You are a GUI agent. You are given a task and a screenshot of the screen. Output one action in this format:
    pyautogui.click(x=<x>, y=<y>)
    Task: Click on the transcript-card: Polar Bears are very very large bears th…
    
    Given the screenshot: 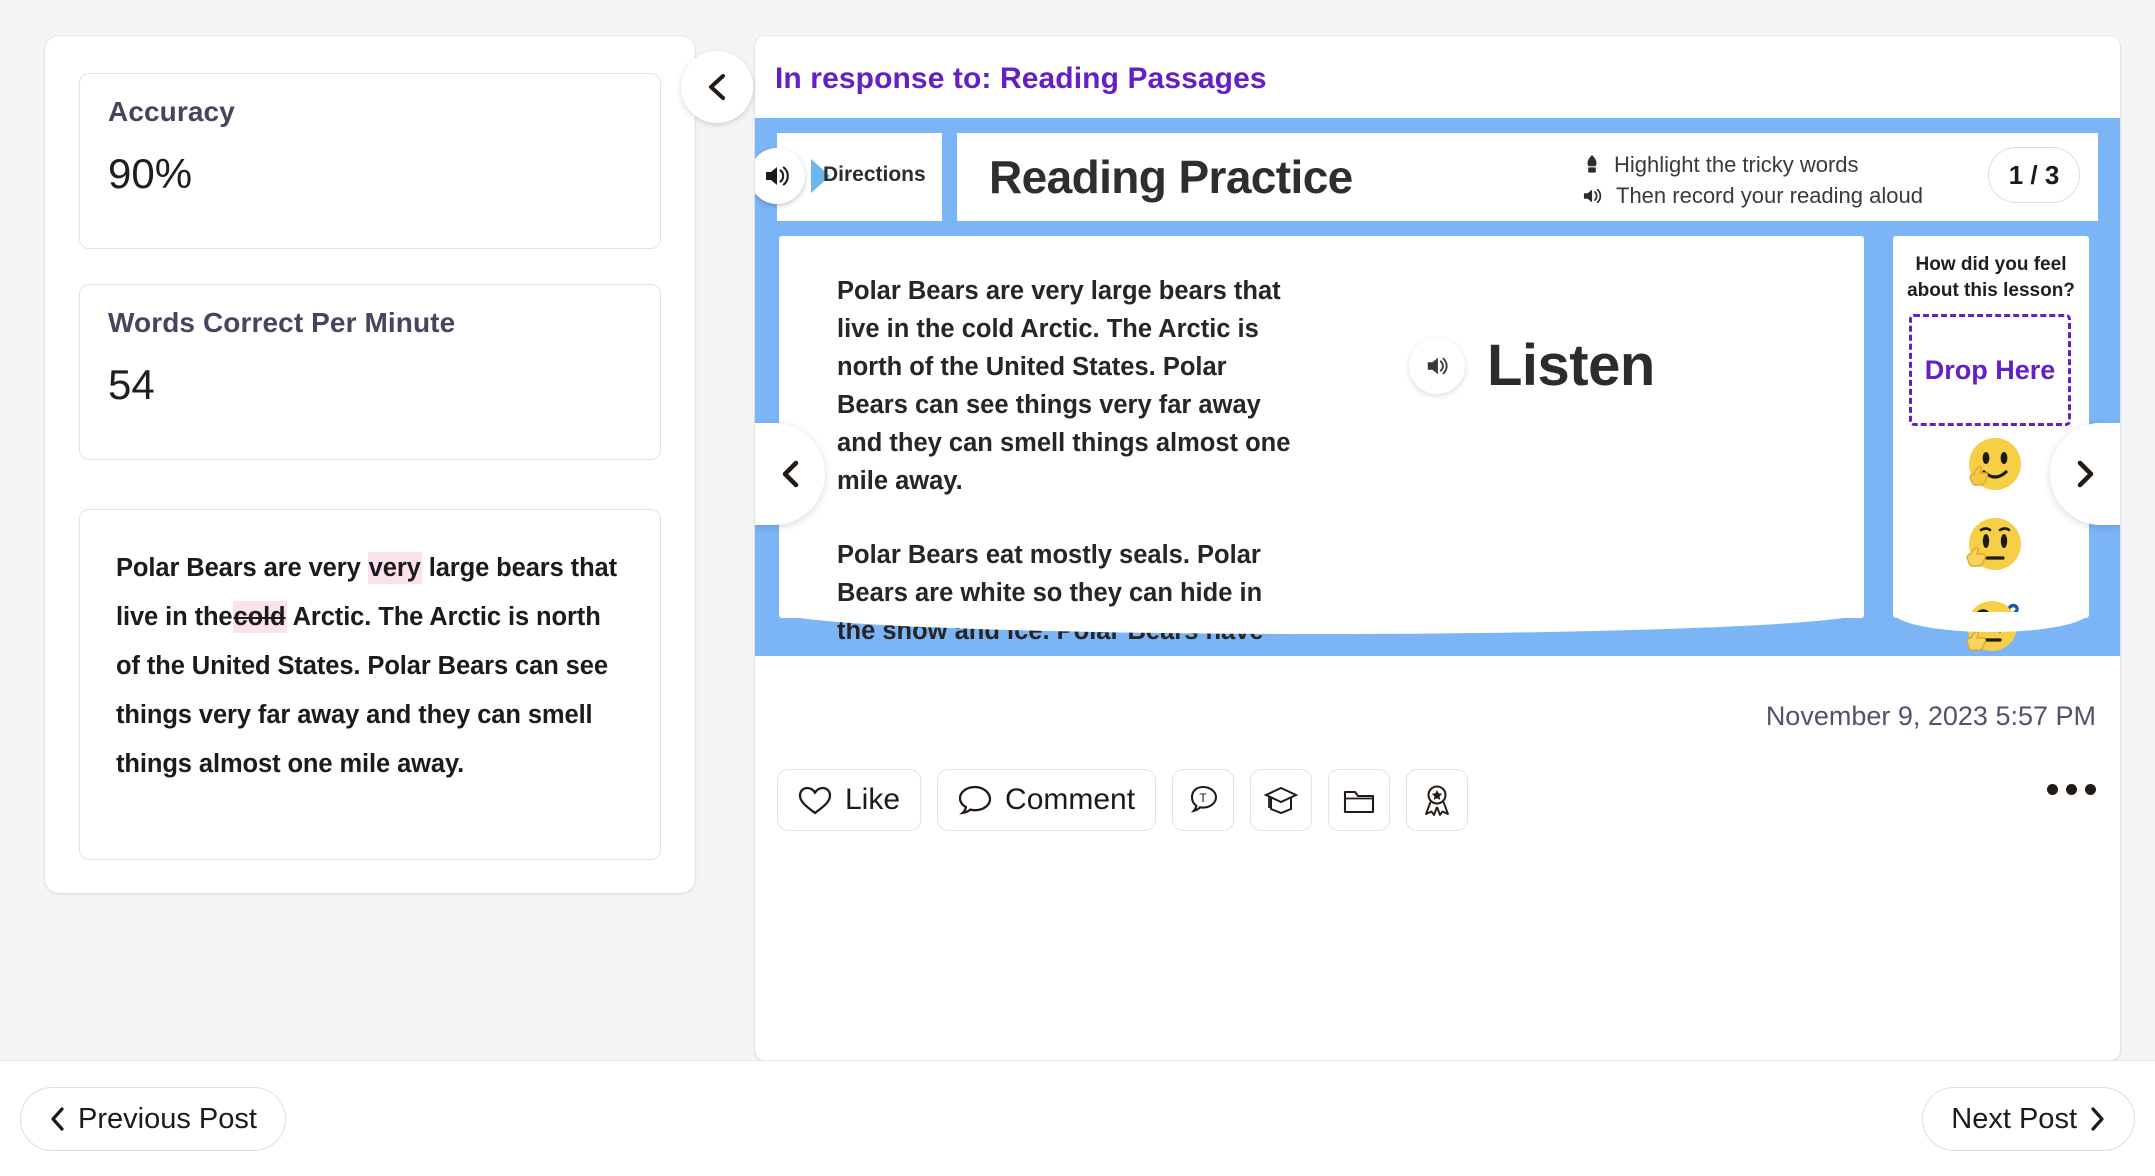 What is the action you would take?
    pyautogui.click(x=370, y=684)
    